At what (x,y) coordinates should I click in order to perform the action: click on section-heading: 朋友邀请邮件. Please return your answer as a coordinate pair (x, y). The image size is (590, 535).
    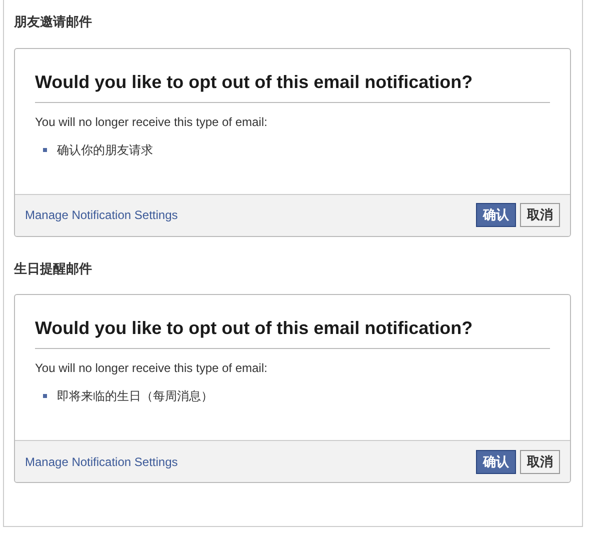
    Looking at the image, I should click on (53, 22).